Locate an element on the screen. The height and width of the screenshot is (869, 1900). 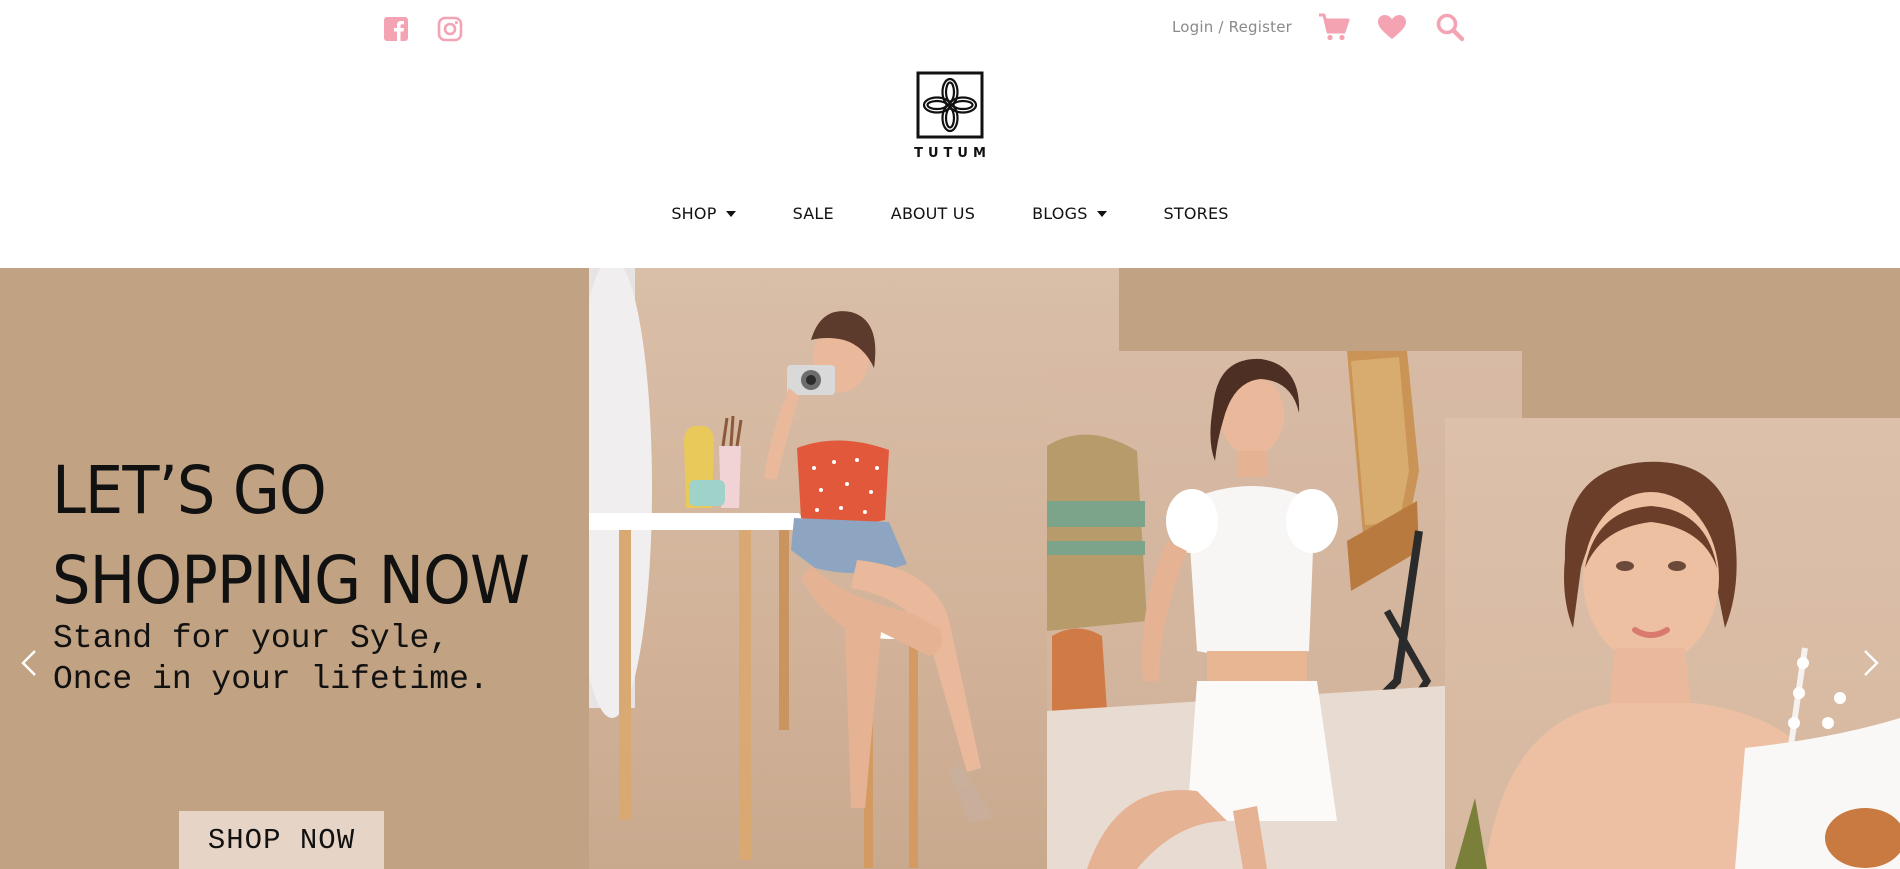
nav-item-about-us: ABOUT US is located at coordinates (933, 213).